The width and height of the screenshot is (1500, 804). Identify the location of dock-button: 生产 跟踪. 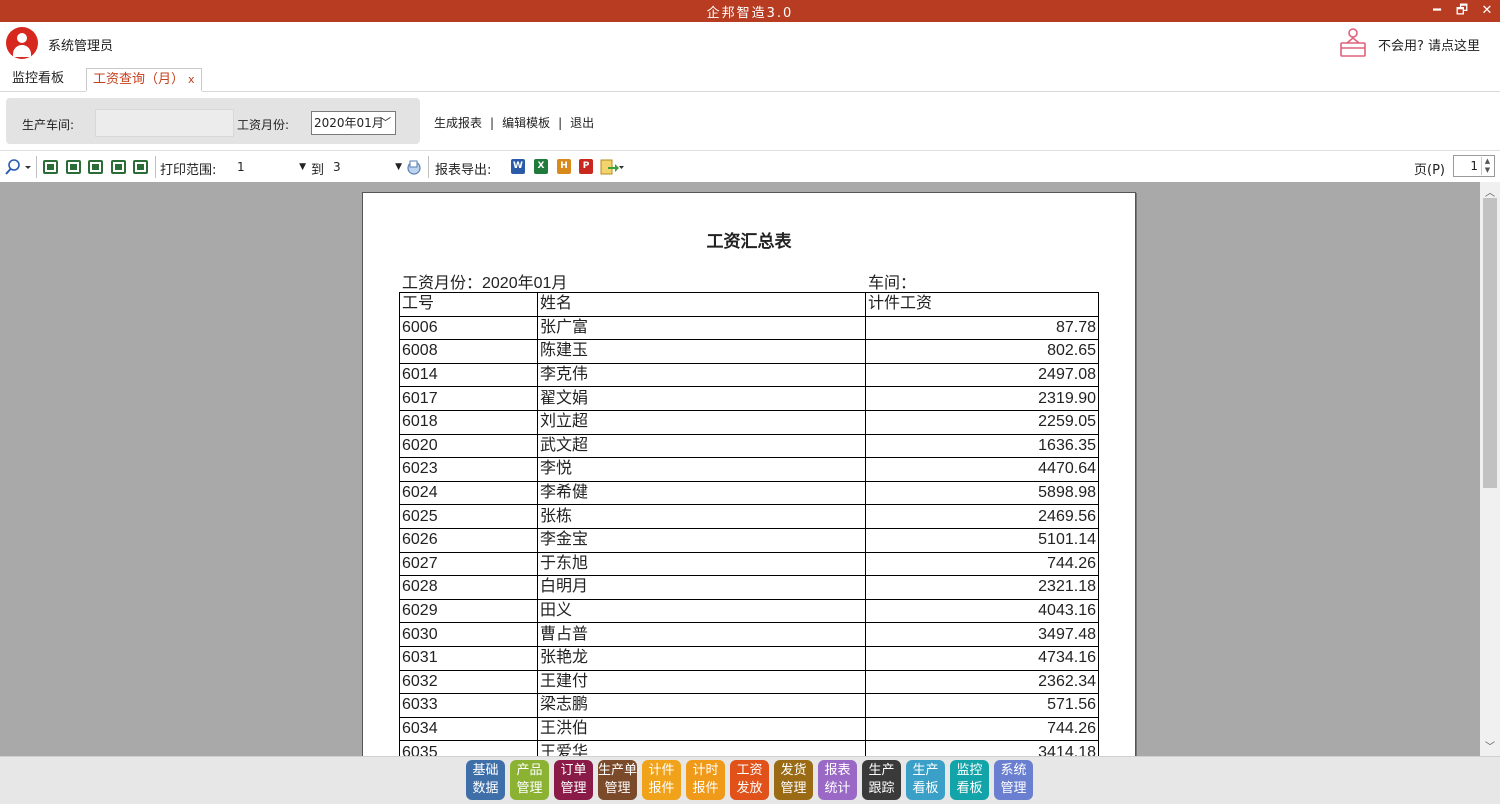
(881, 780).